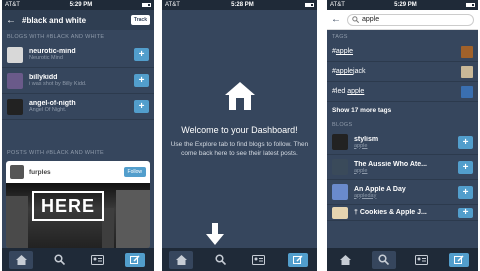 Image resolution: width=480 pixels, height=271 pixels. Describe the element at coordinates (215, 234) in the screenshot. I see `arrow-down-icon` at that location.